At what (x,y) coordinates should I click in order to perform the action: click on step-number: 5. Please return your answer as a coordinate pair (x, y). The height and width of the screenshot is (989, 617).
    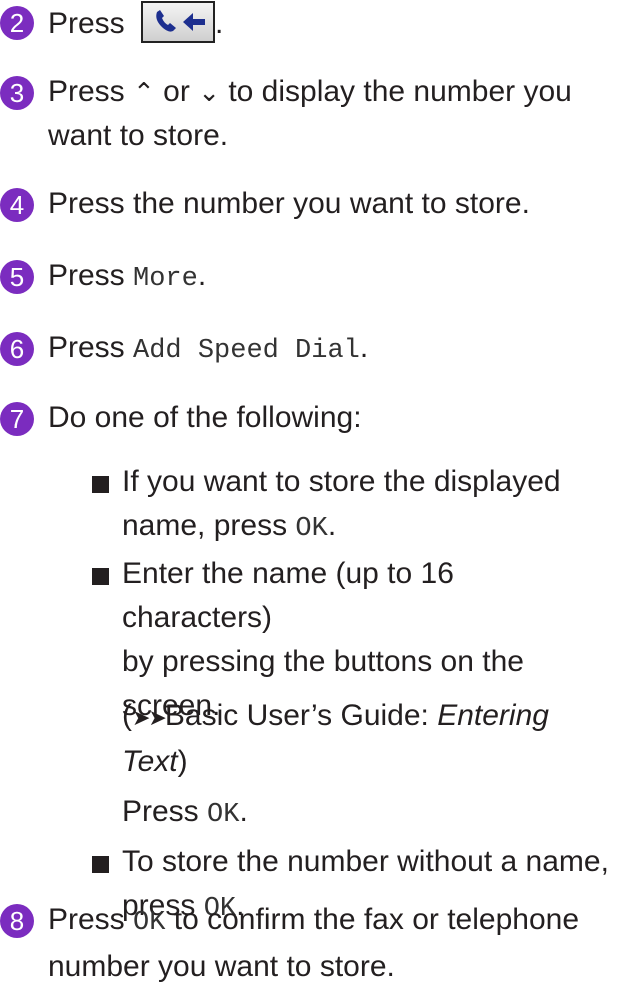
    Looking at the image, I should click on (17, 277).